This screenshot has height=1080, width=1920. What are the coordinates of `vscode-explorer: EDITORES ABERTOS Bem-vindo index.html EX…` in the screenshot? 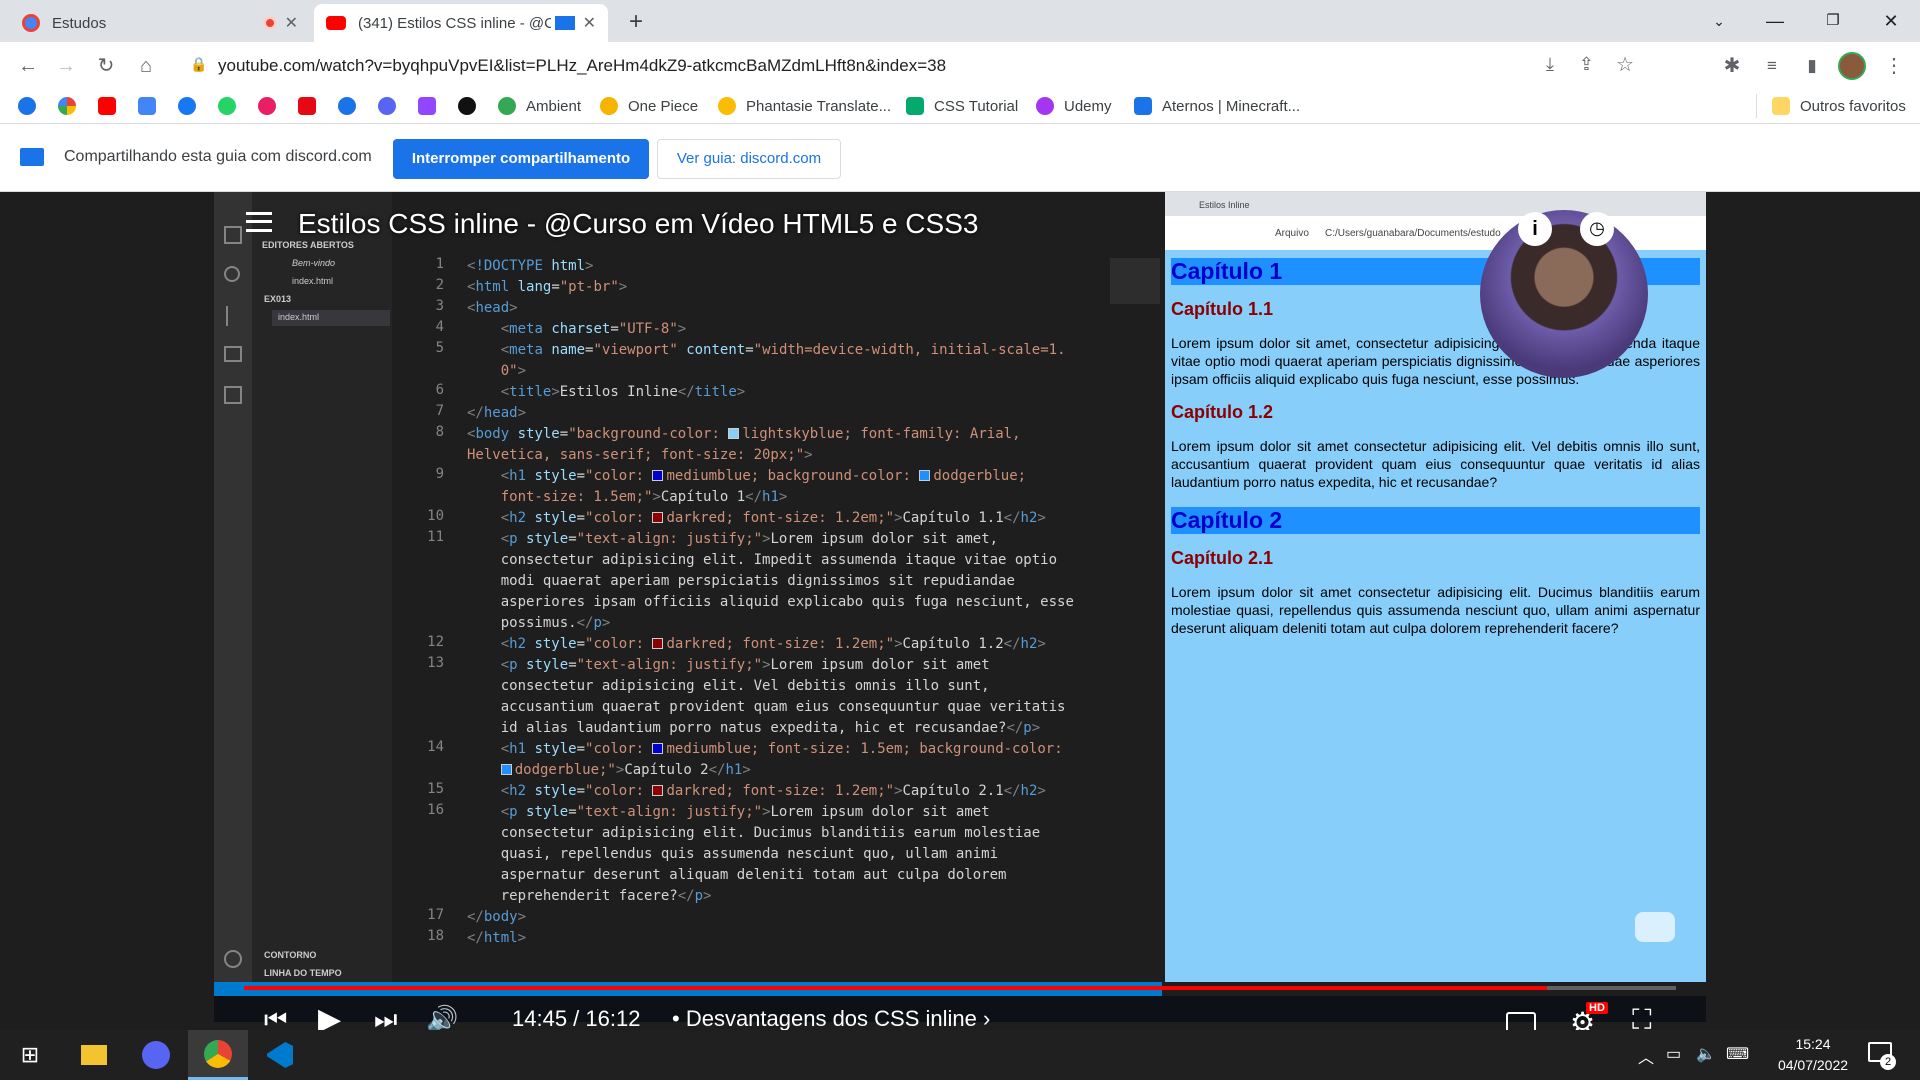 It's located at (322, 607).